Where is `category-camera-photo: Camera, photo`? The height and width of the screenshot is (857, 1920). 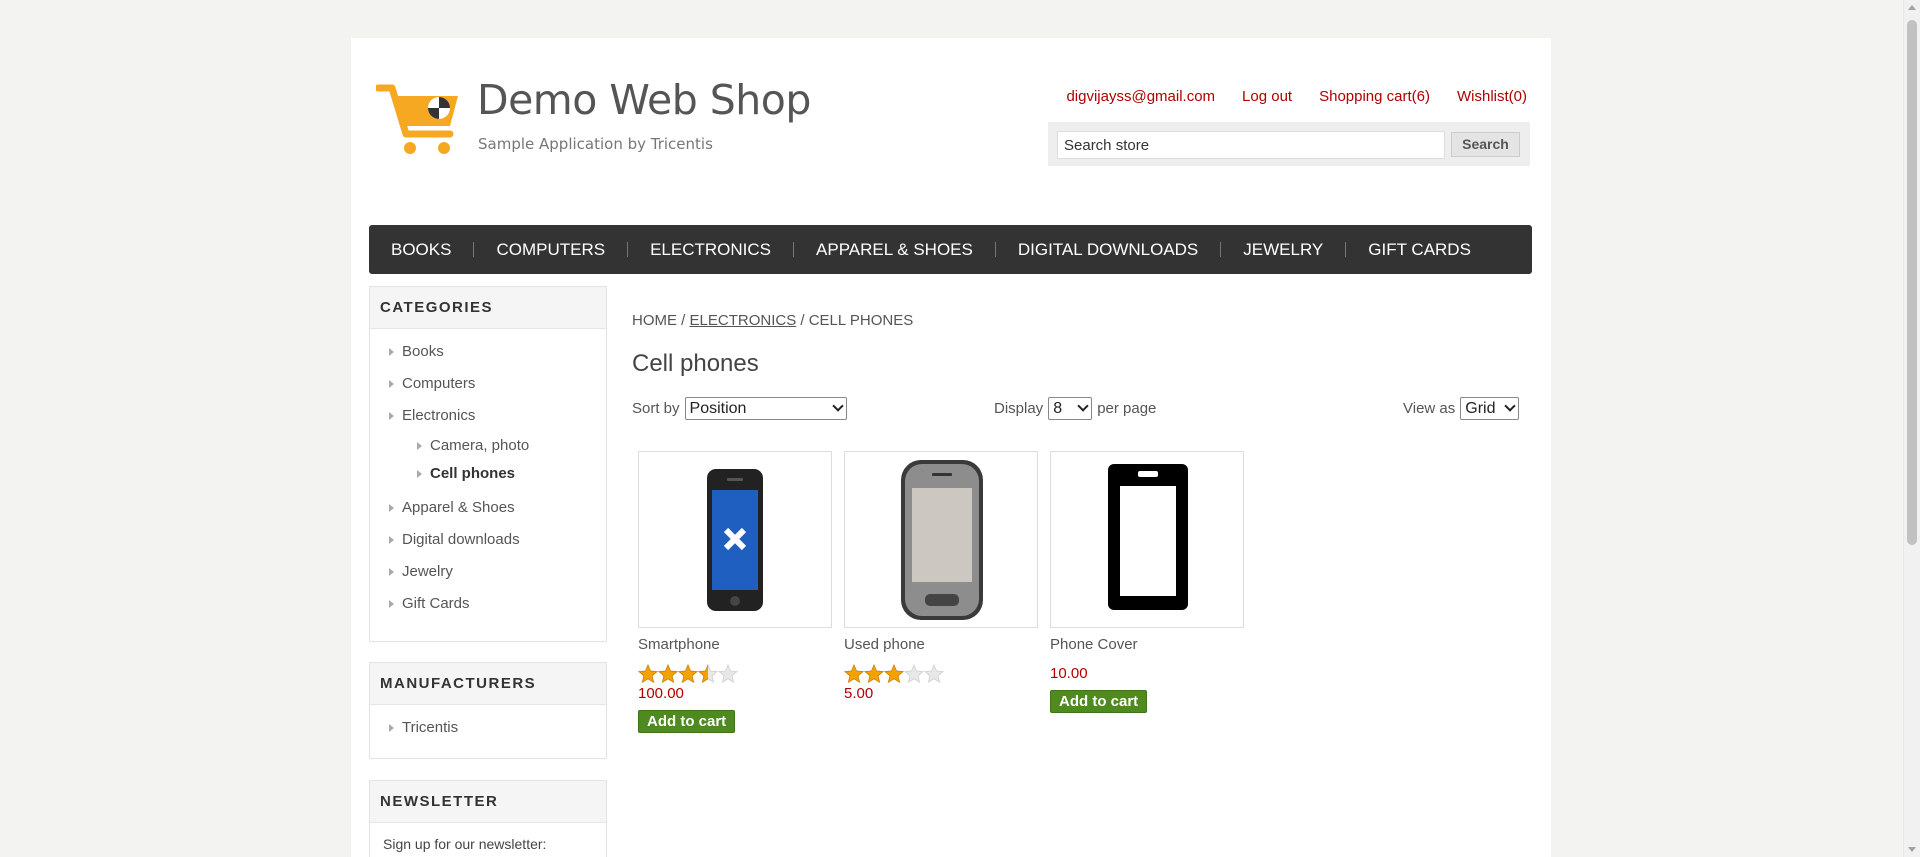 category-camera-photo: Camera, photo is located at coordinates (488, 446).